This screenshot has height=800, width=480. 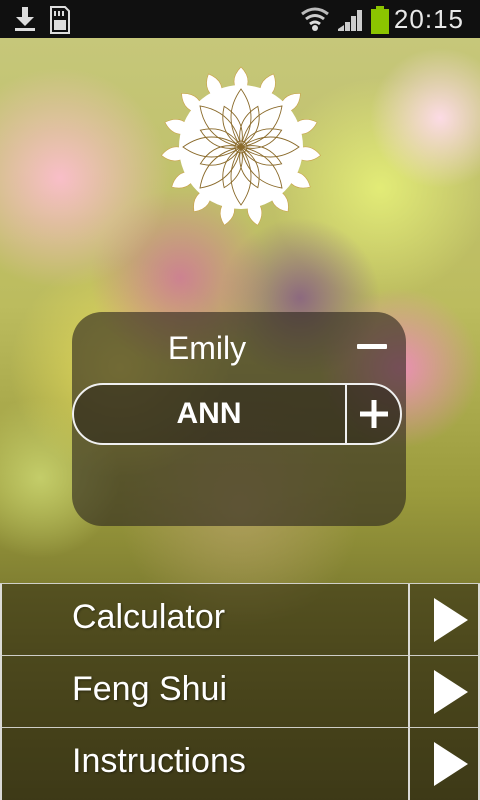 I want to click on sd-card-icon, so click(x=60, y=20).